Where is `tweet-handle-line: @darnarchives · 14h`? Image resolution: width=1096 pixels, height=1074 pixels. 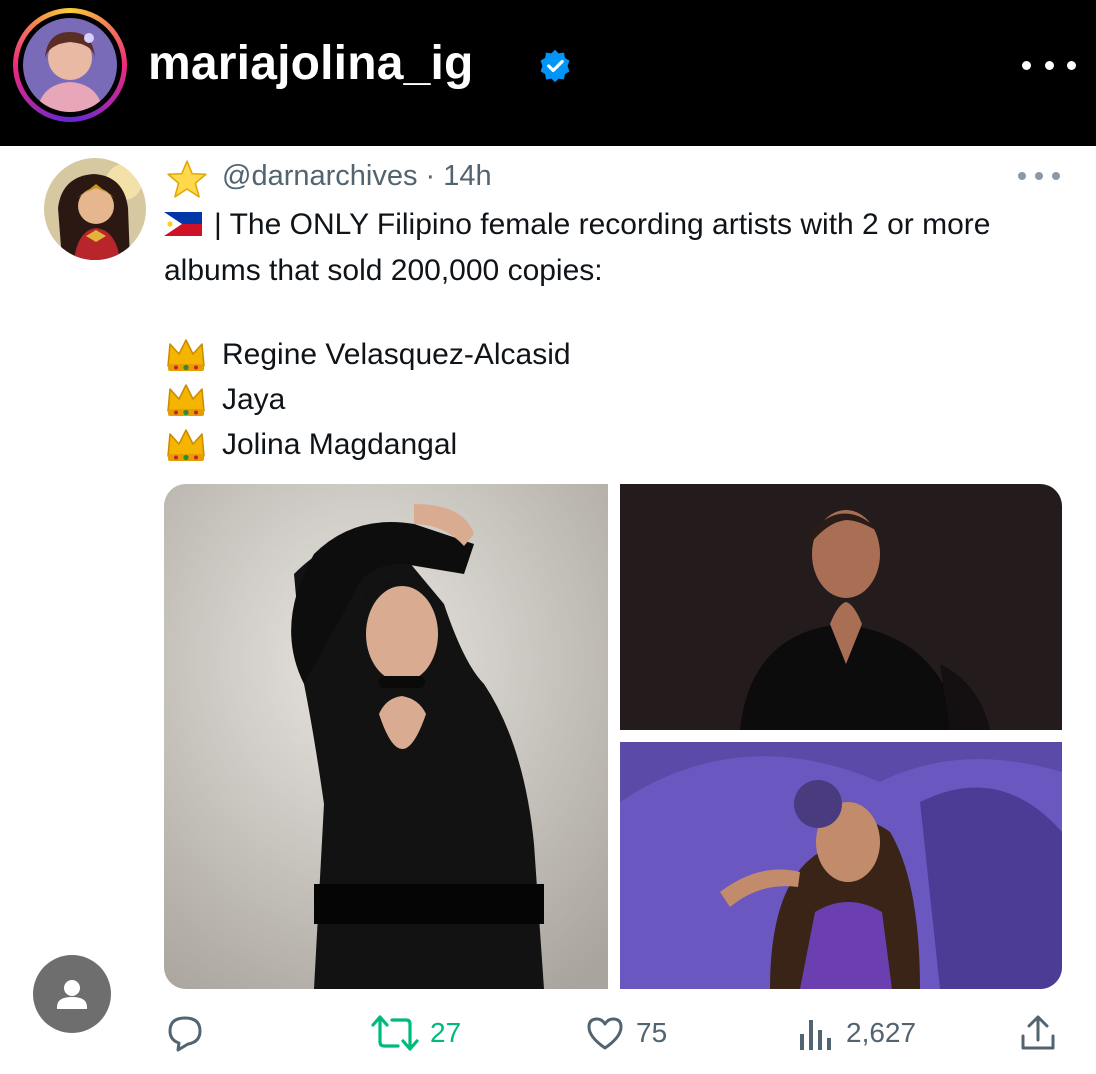 tweet-handle-line: @darnarchives · 14h is located at coordinates (357, 176).